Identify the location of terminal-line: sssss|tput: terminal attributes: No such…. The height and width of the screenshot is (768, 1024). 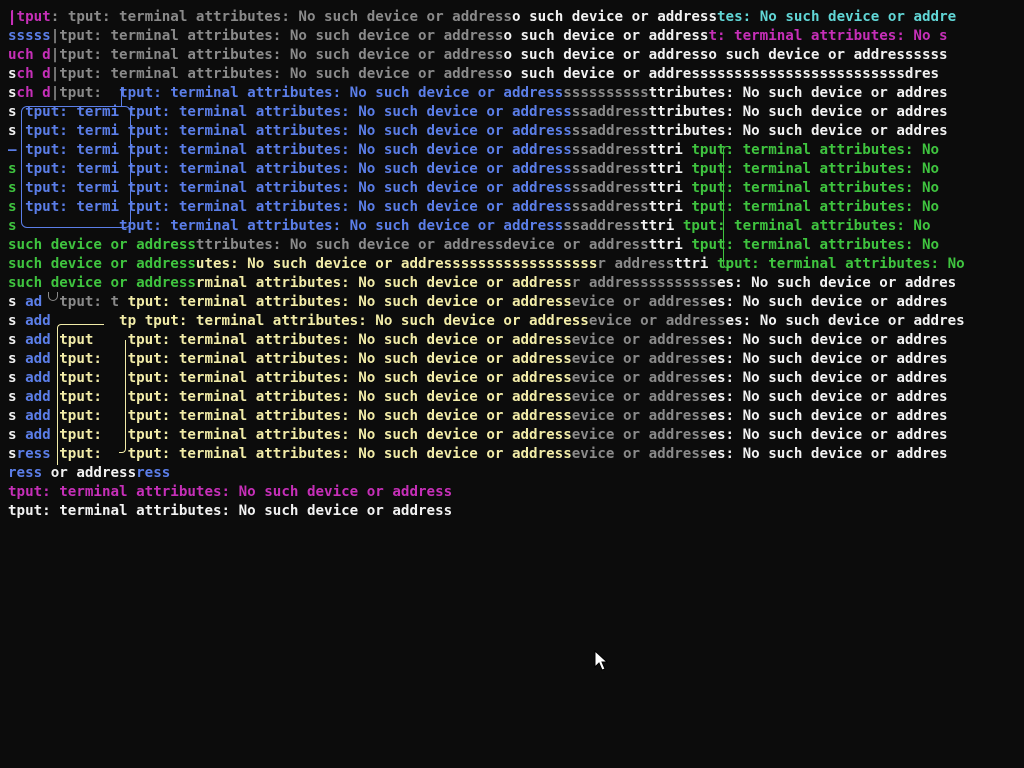
(478, 36).